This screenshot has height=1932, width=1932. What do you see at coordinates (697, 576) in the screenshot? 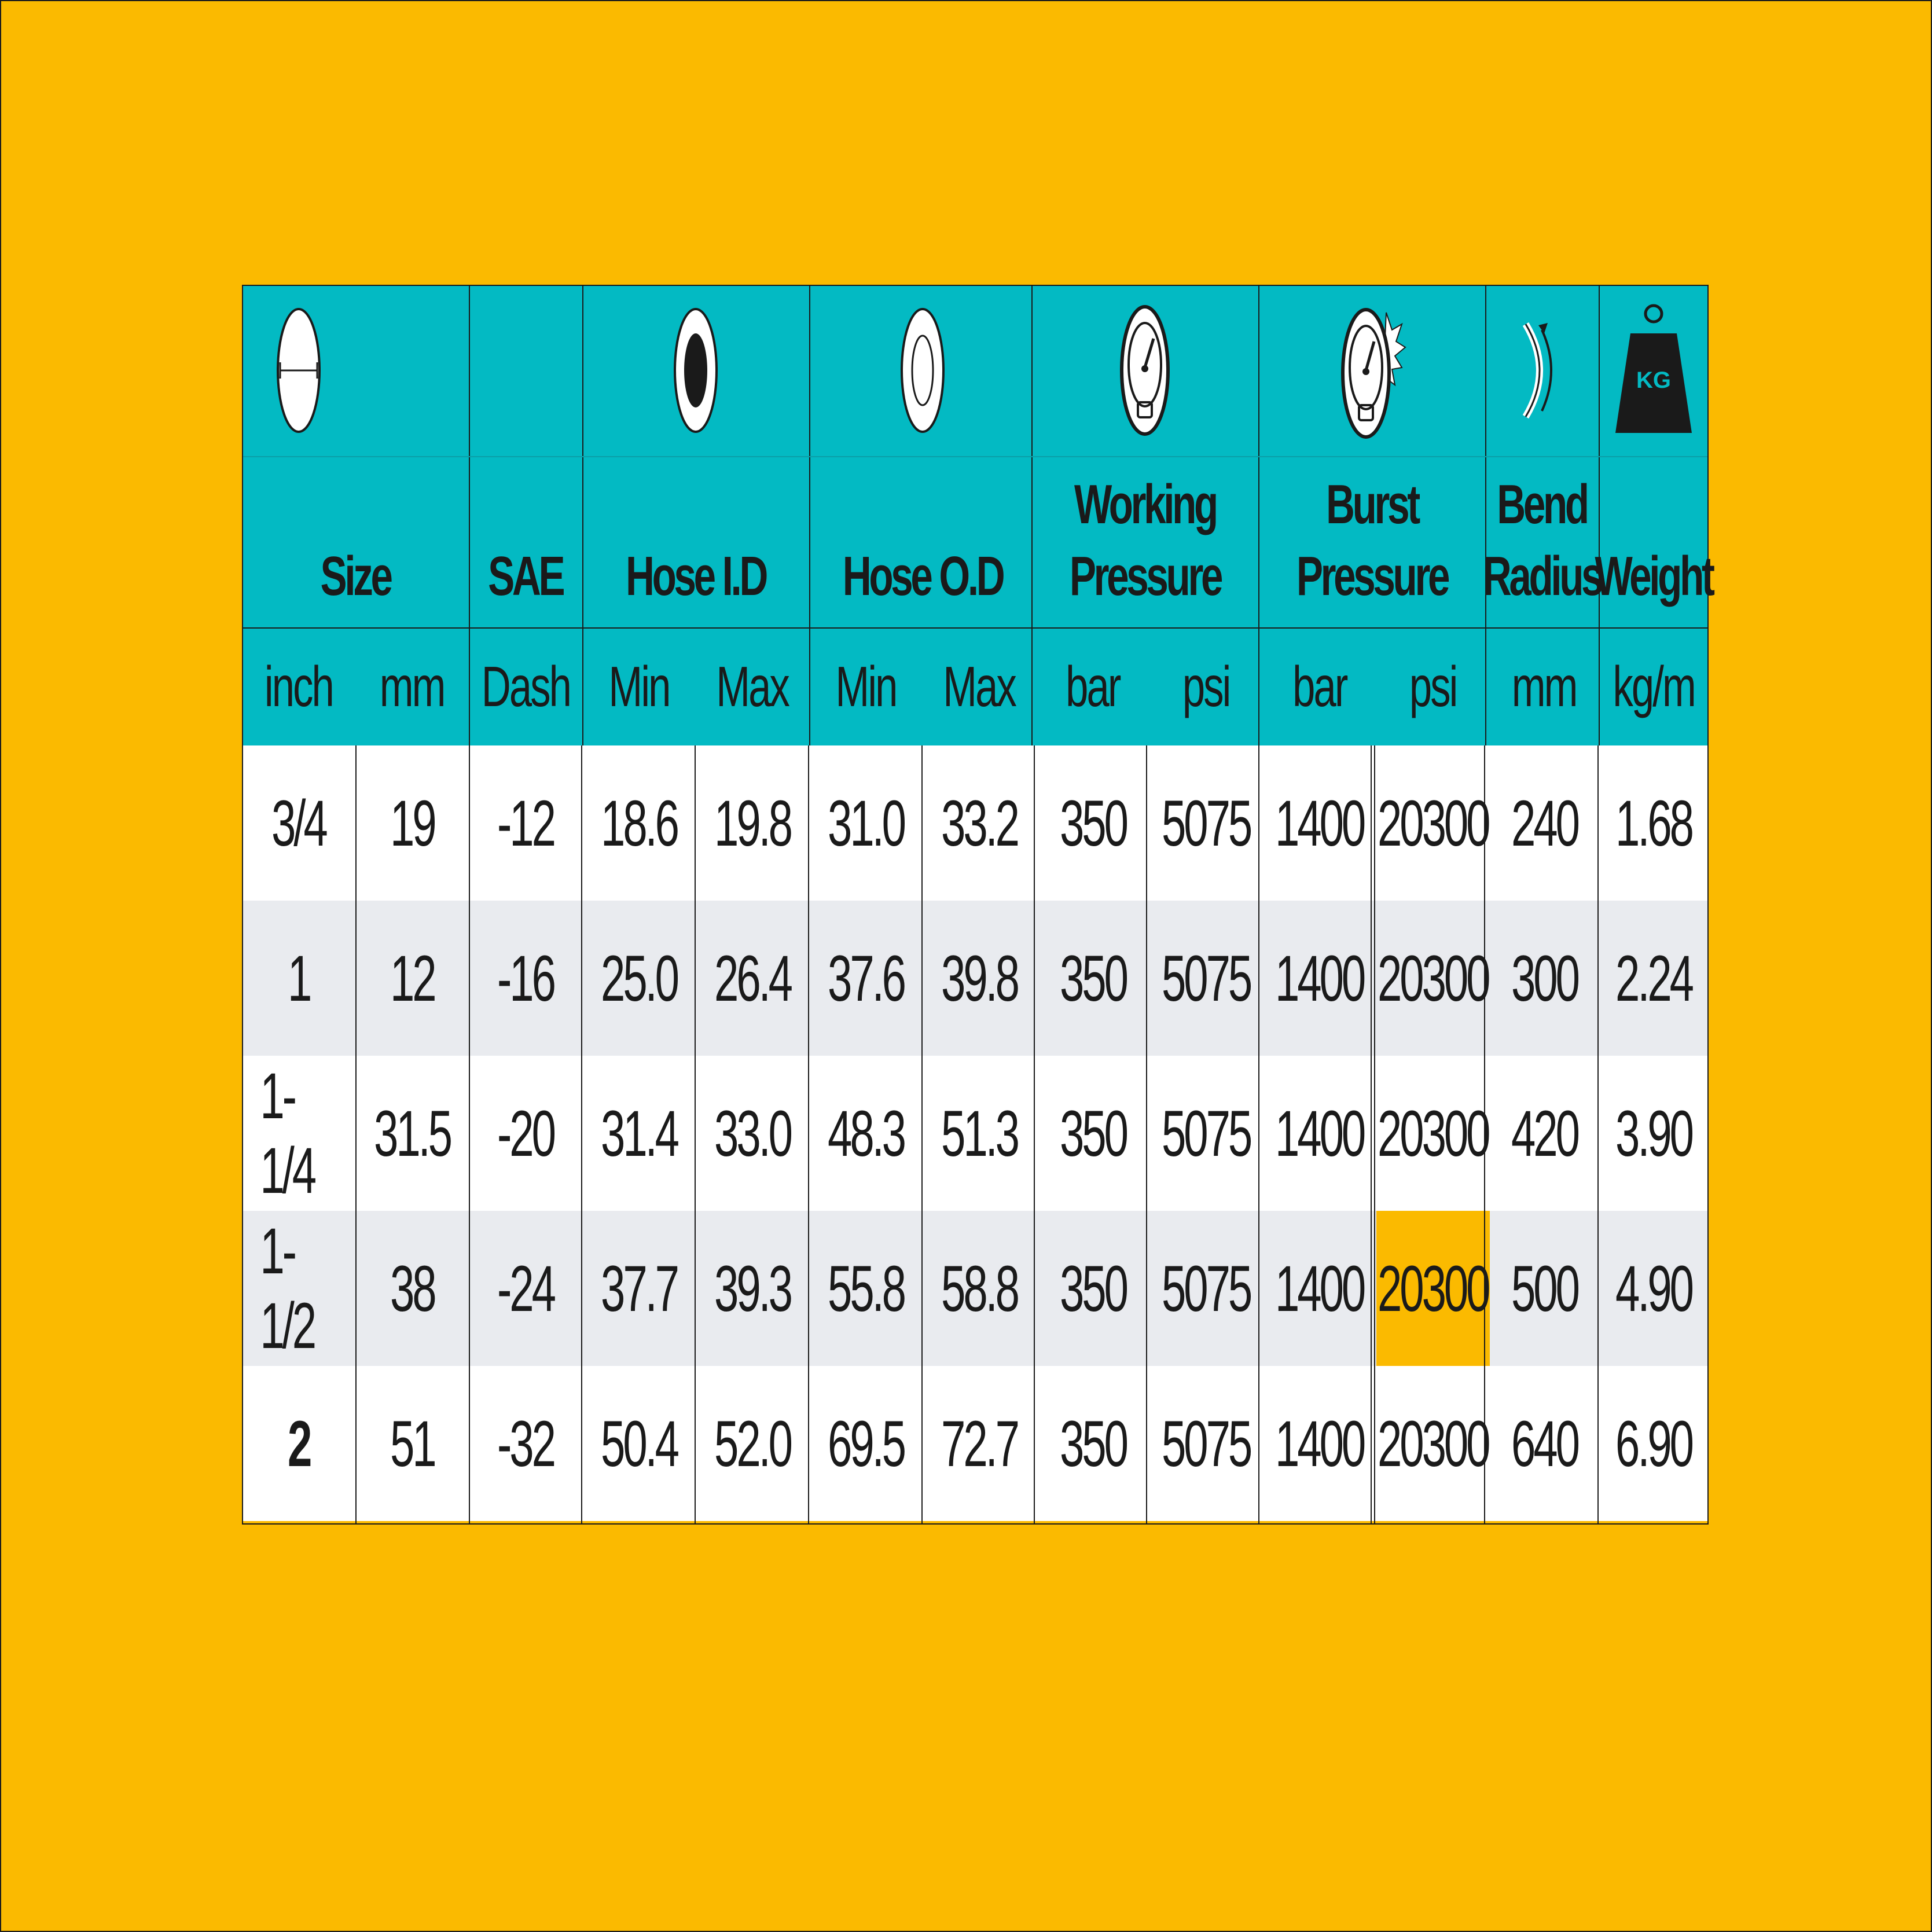
I see `hose-id-title-text: Hose I.D` at bounding box center [697, 576].